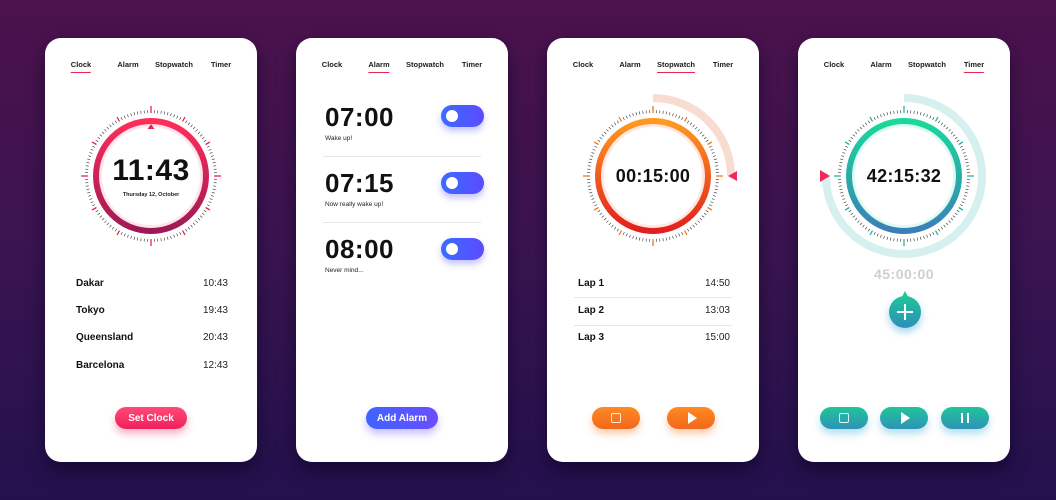  What do you see at coordinates (591, 310) in the screenshot?
I see `lap-name: Lap 2` at bounding box center [591, 310].